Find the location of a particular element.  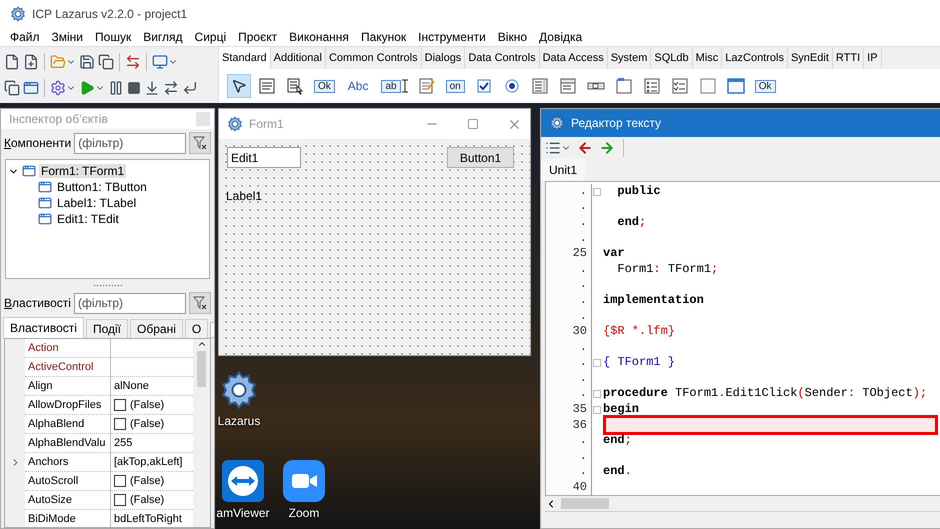

monitor-icon is located at coordinates (160, 62).